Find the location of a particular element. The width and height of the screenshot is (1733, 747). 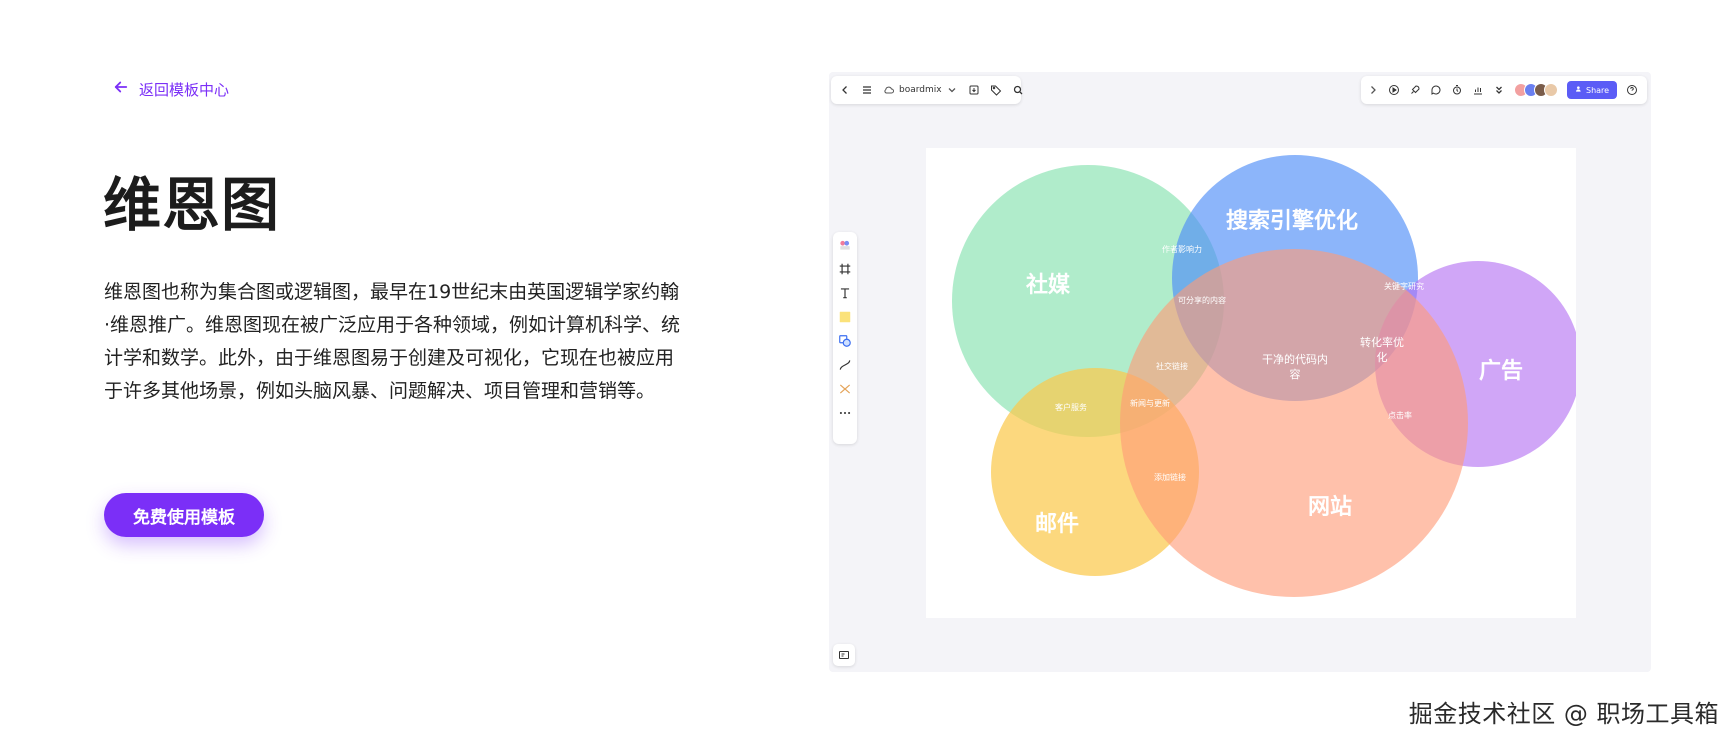

left-tool-palette is located at coordinates (845, 338).